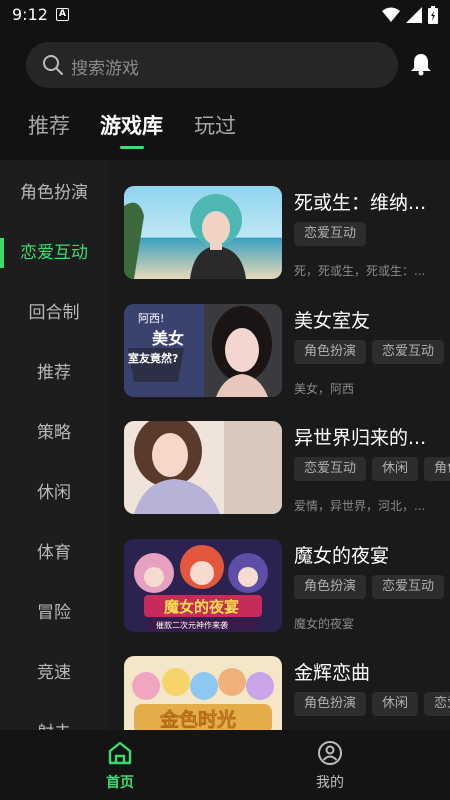 The width and height of the screenshot is (450, 800). What do you see at coordinates (201, 607) in the screenshot?
I see `cover-text: 魔女的夜宴` at bounding box center [201, 607].